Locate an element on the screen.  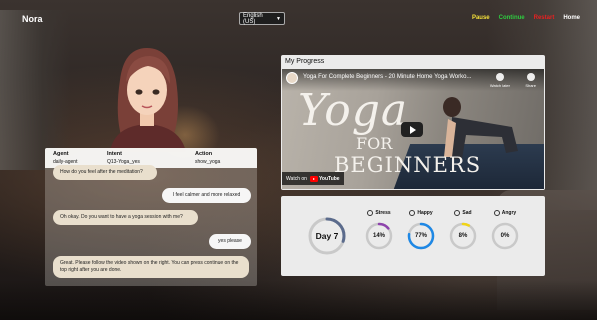
chat-message-bot: How do you feel after the meditation? is located at coordinates (105, 172).